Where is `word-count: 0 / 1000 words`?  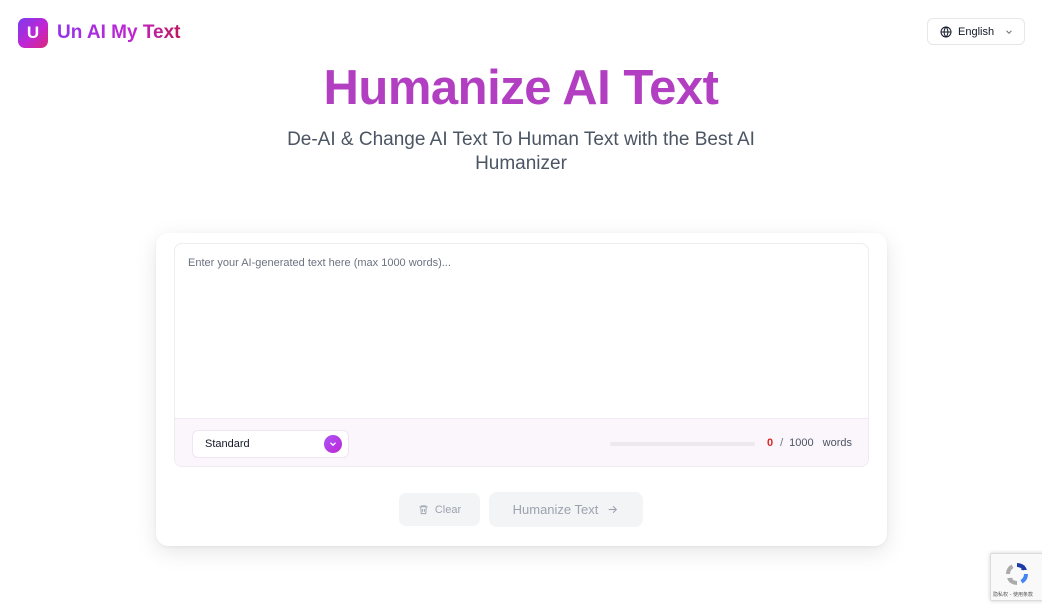 word-count: 0 / 1000 words is located at coordinates (809, 443).